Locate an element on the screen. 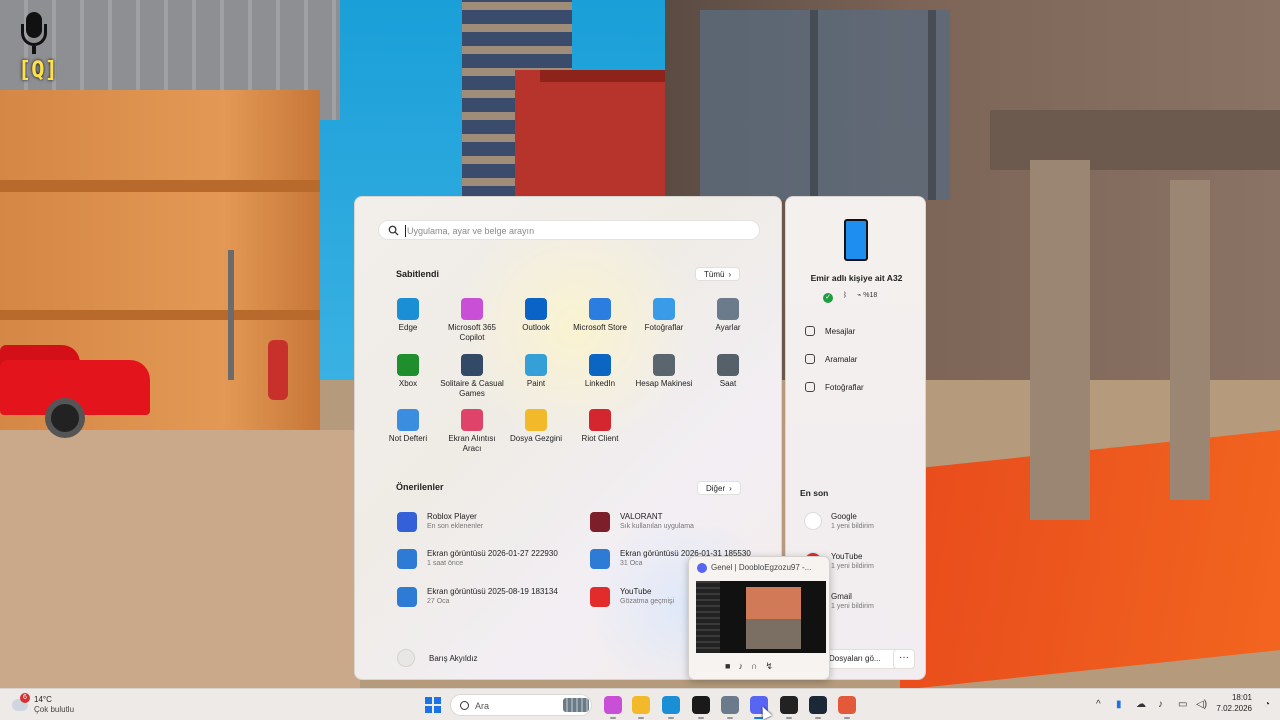 Image resolution: width=1280 pixels, height=720 pixels. pinned-app-copilot: Microsoft 365 Copilot is located at coordinates (472, 320).